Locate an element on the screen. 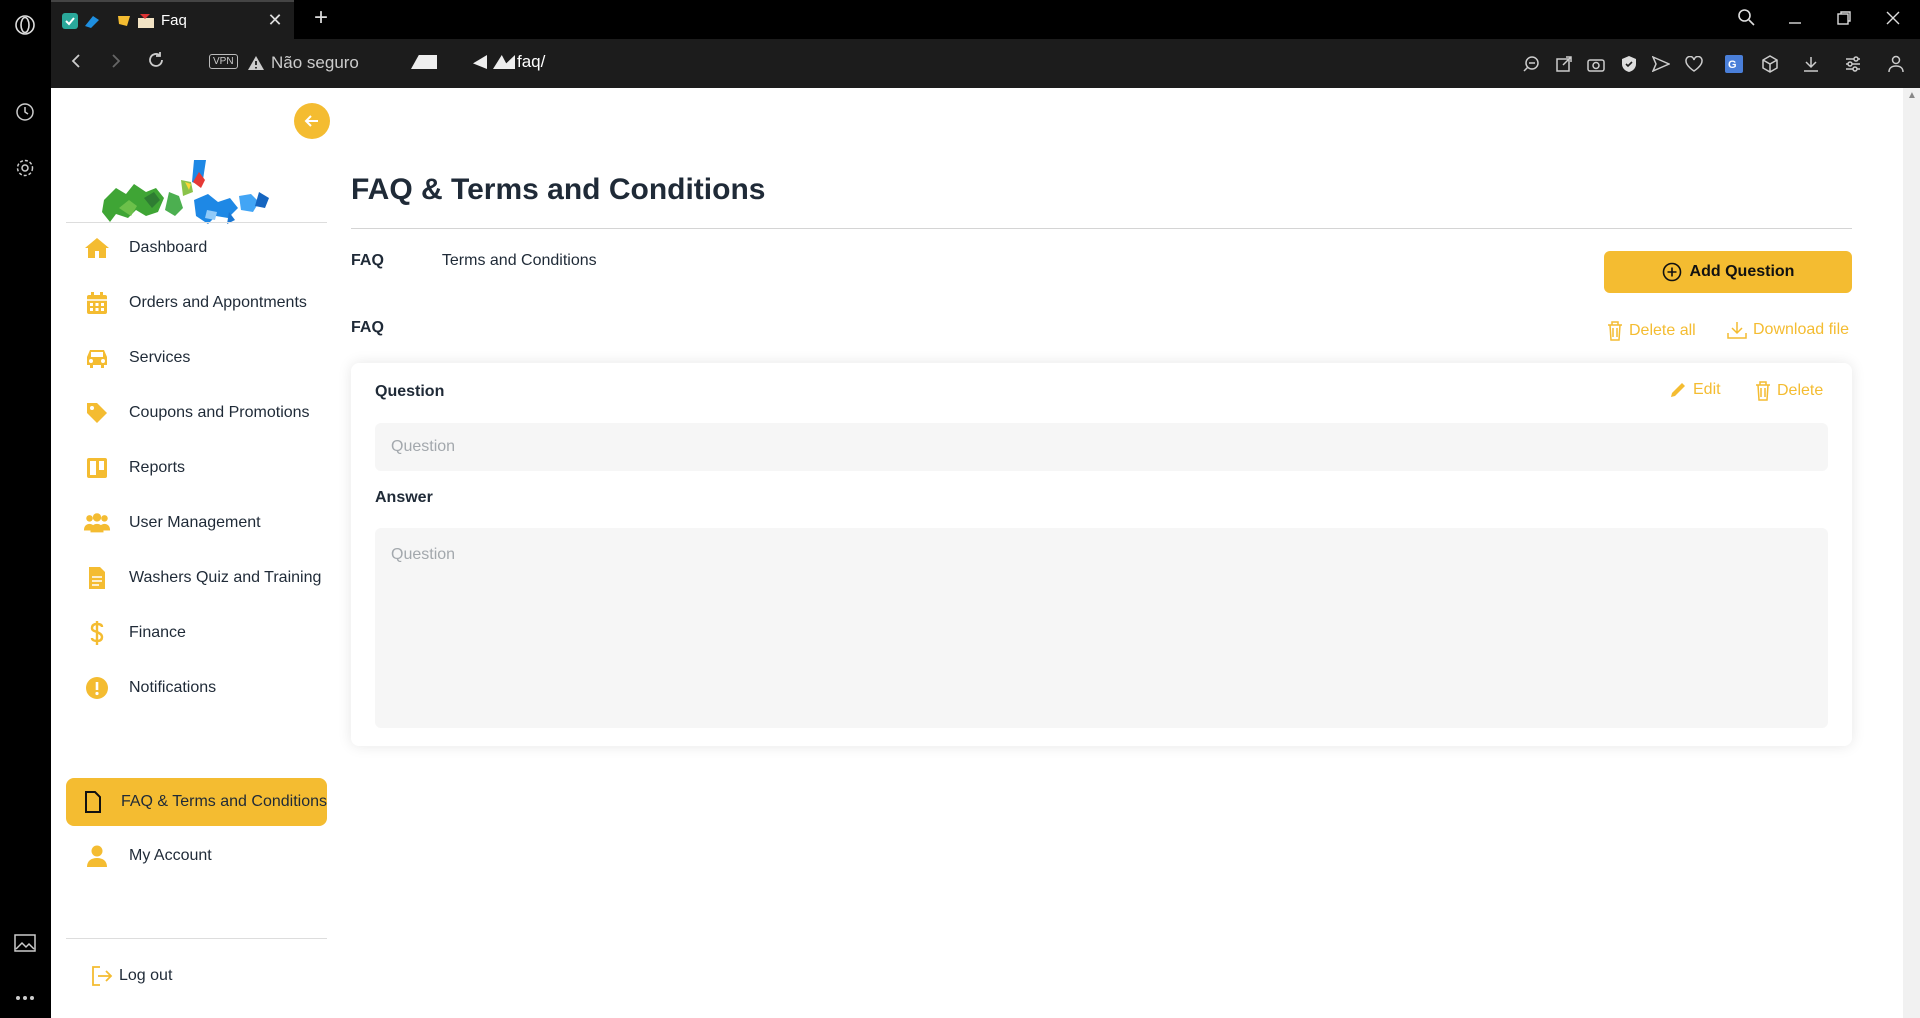 This screenshot has width=1920, height=1018. sidebar-item-label: Washers Quiz and Training is located at coordinates (225, 577).